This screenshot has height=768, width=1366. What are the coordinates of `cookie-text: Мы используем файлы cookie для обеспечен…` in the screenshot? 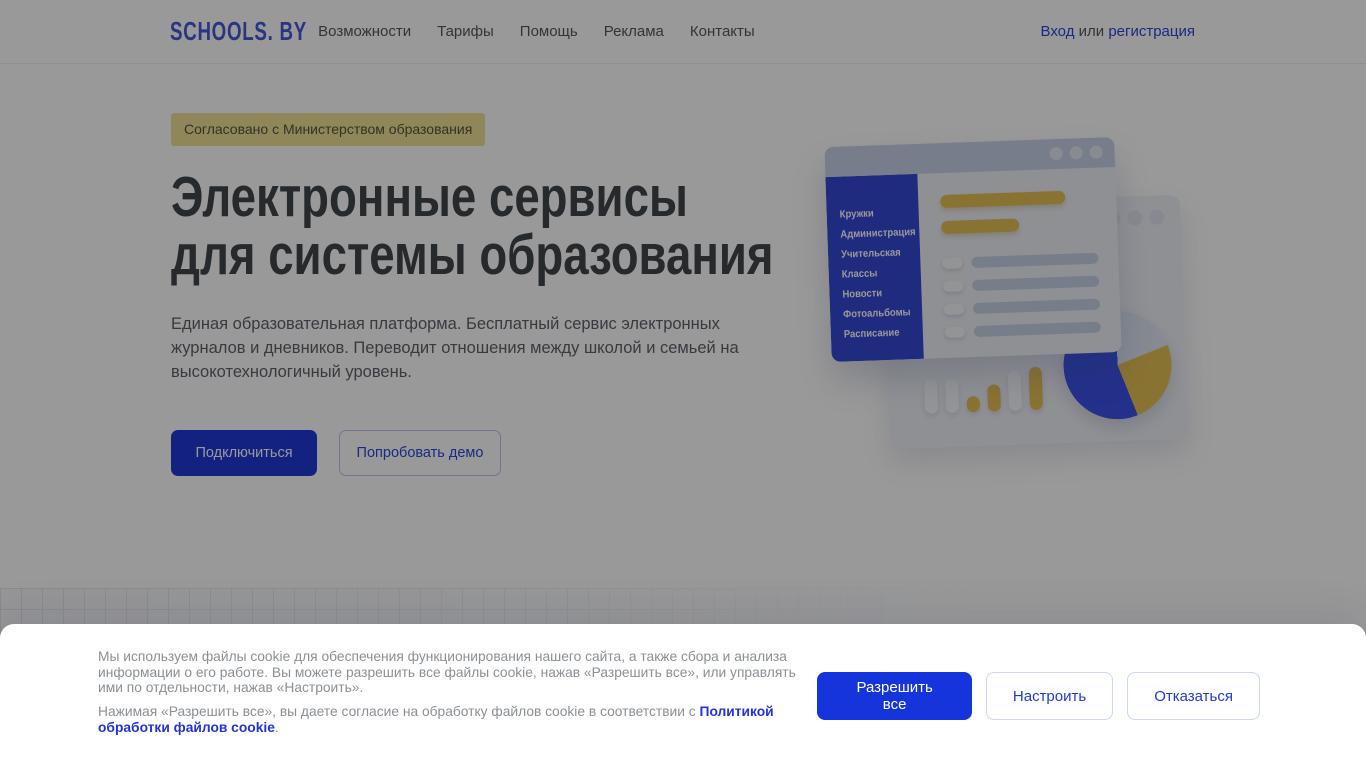 It's located at (457, 692).